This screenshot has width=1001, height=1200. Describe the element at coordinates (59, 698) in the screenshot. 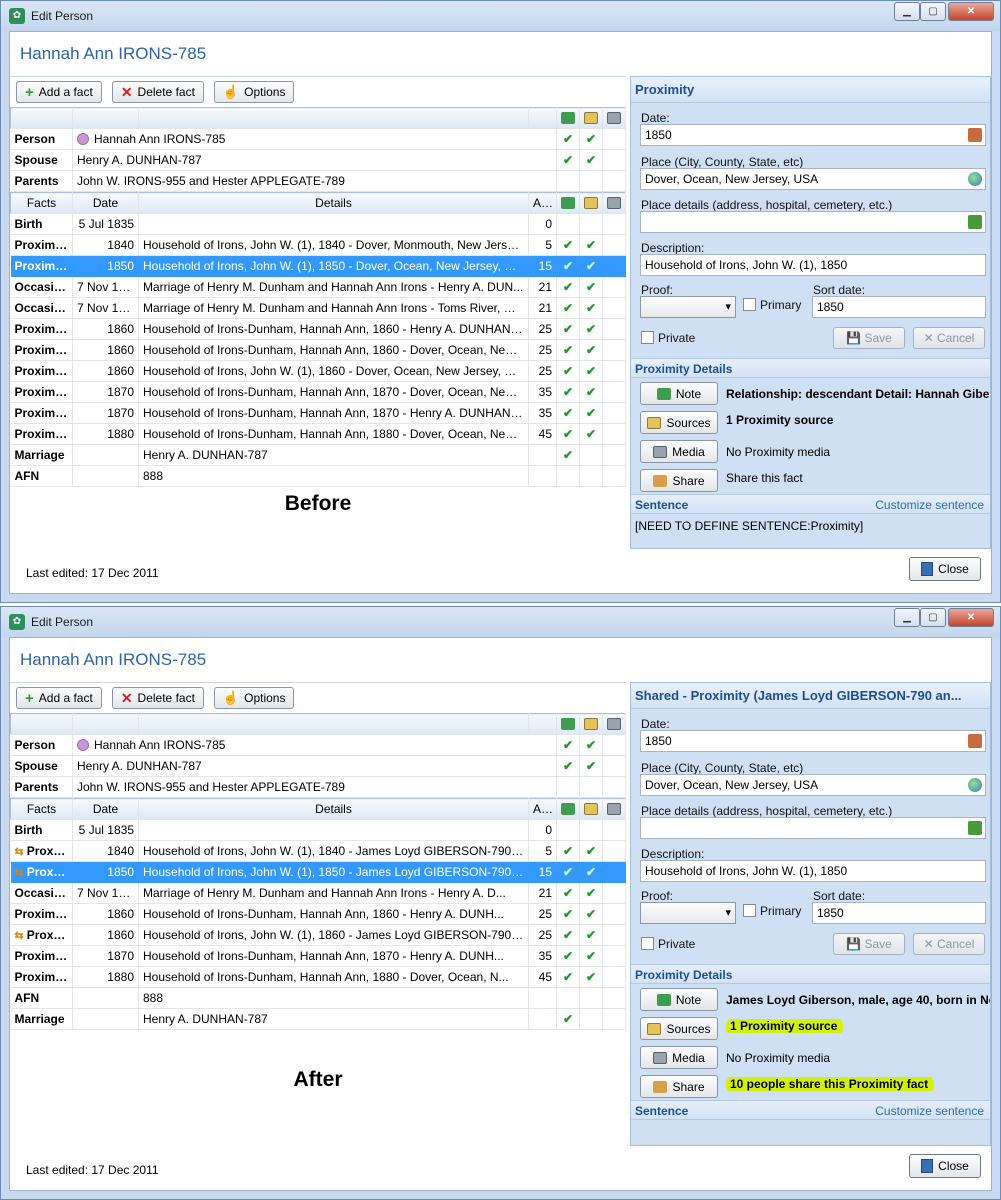

I see `add-fact-button: + Add a fact` at that location.